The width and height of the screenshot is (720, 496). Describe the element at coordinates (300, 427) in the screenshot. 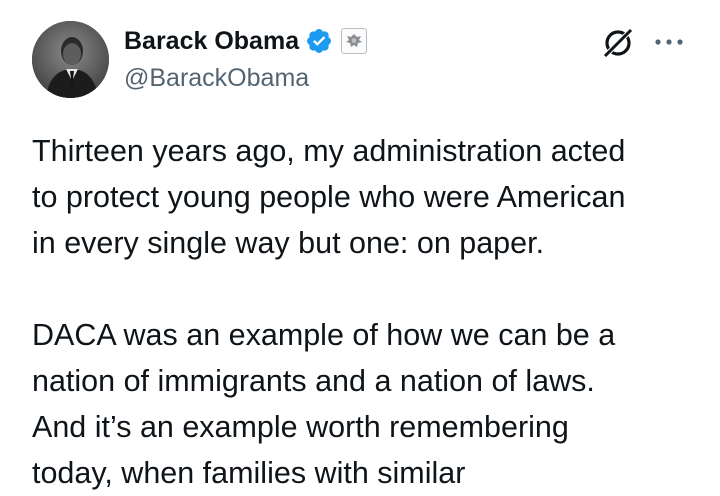

I see `tweet-text-line: And it’s an example worth remembering` at that location.